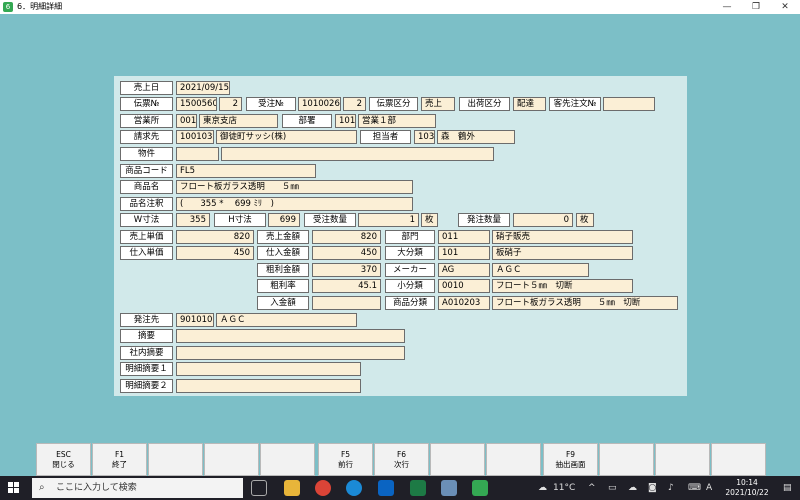 This screenshot has height=500, width=800. What do you see at coordinates (63, 459) in the screenshot?
I see `esc-close-button: ESC 閉じる` at bounding box center [63, 459].